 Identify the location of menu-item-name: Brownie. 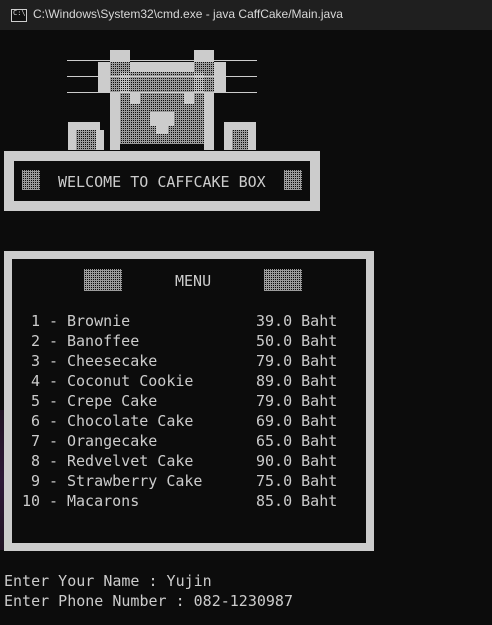
(99, 321).